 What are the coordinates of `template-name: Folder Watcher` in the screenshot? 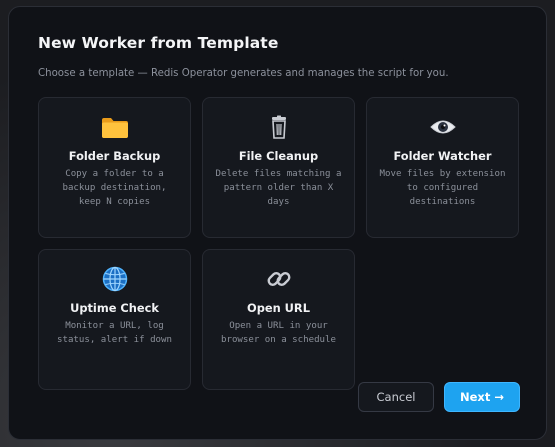 It's located at (442, 156).